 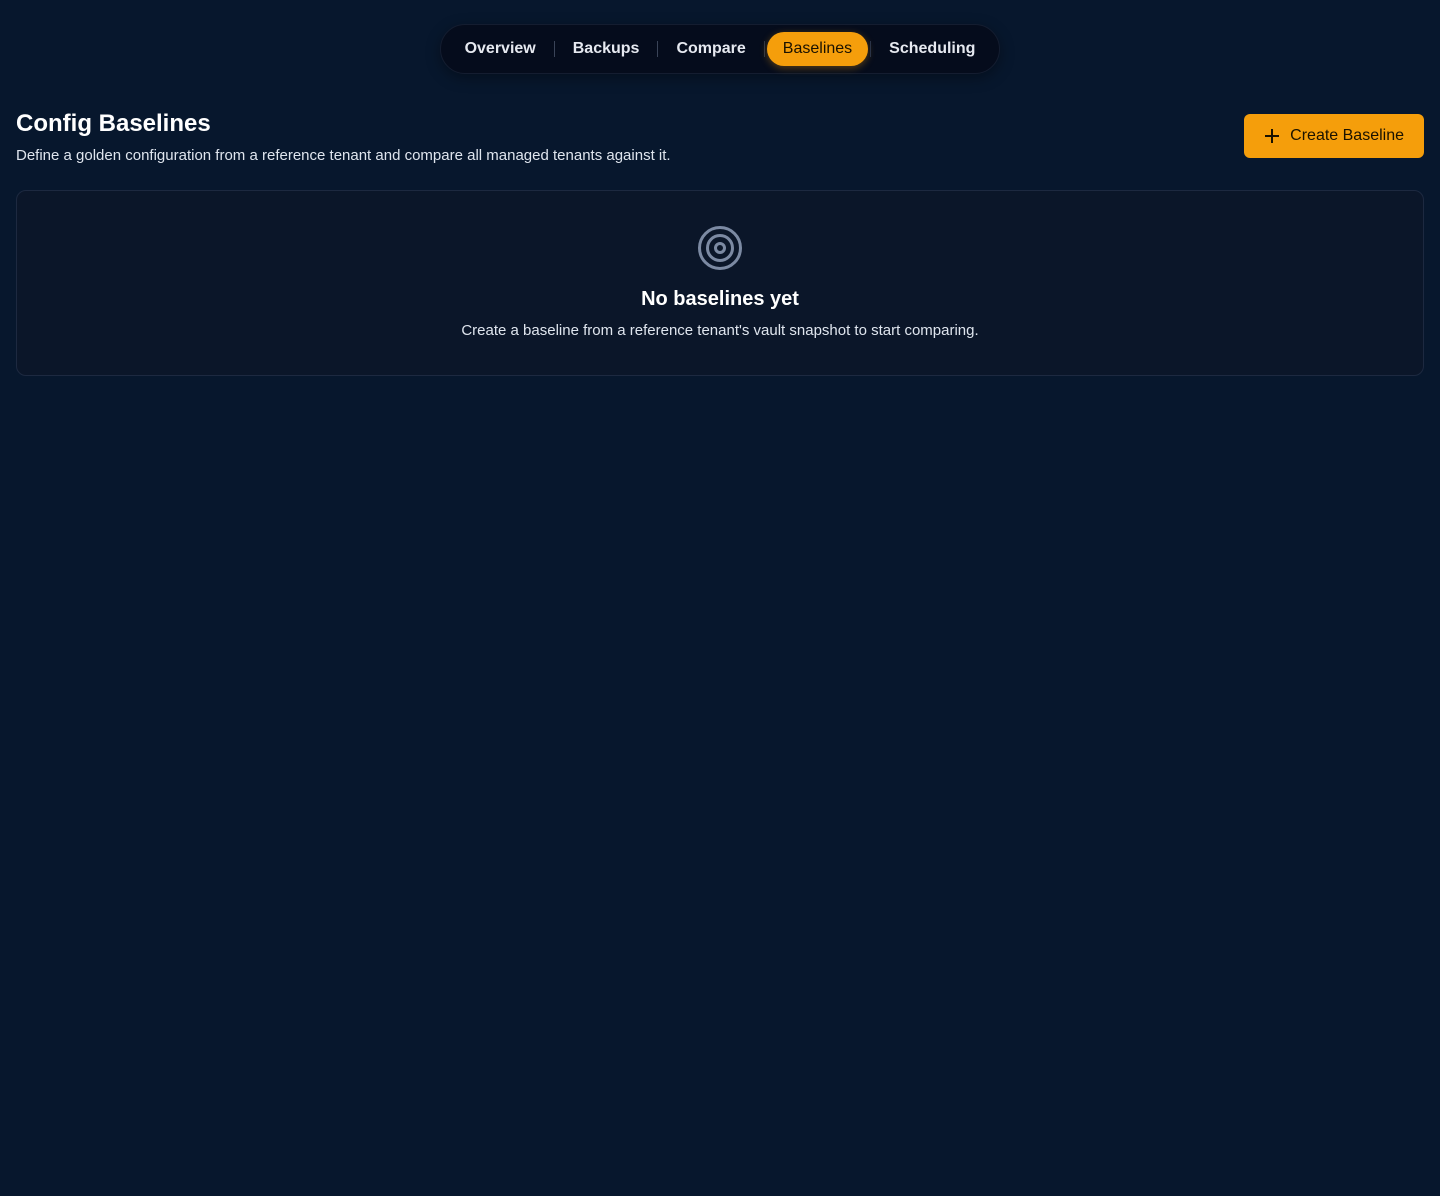 What do you see at coordinates (500, 49) in the screenshot?
I see `tab-overview: Overview` at bounding box center [500, 49].